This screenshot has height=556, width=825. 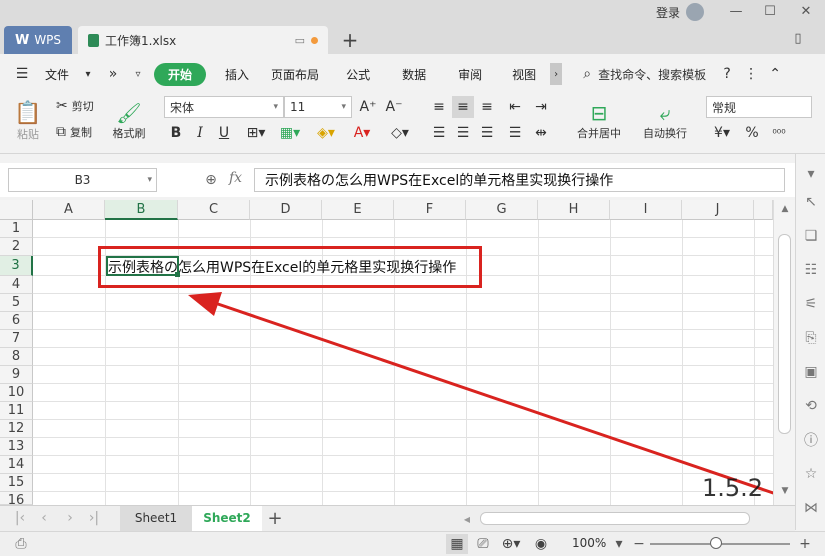 What do you see at coordinates (412, 543) in the screenshot?
I see `status-bar: ⎙ ▦ ⎚ ⊕▾ ◉ 100% ▾ − +` at bounding box center [412, 543].